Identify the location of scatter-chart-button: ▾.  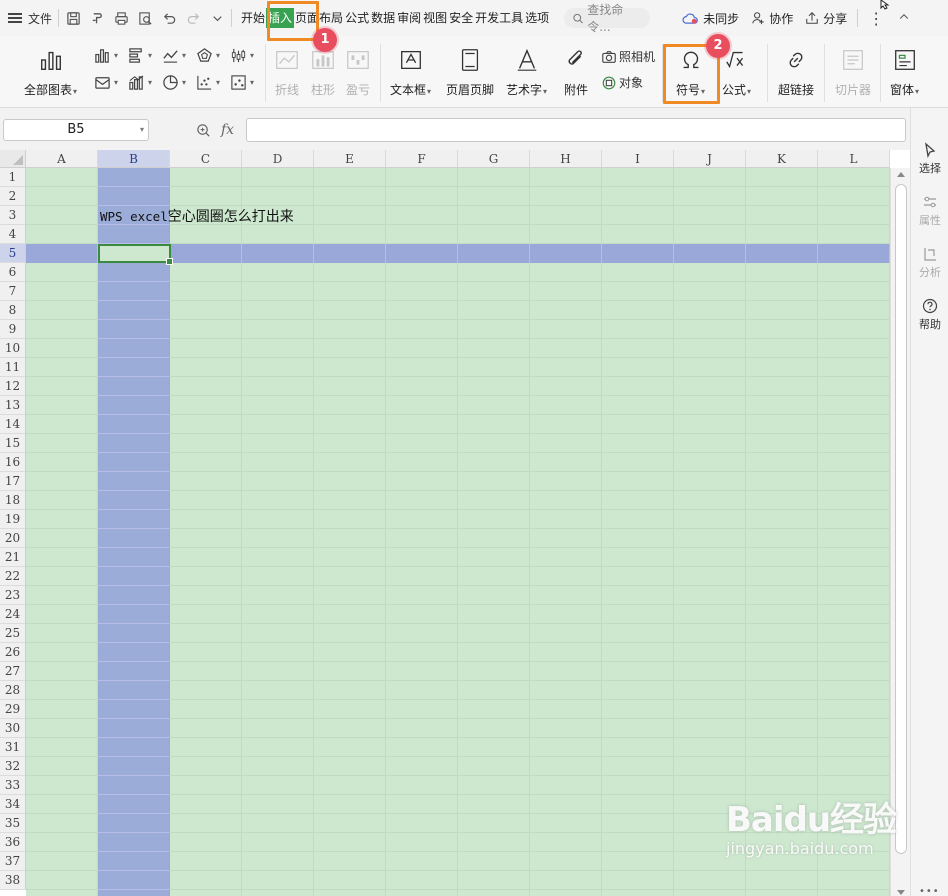
(208, 82).